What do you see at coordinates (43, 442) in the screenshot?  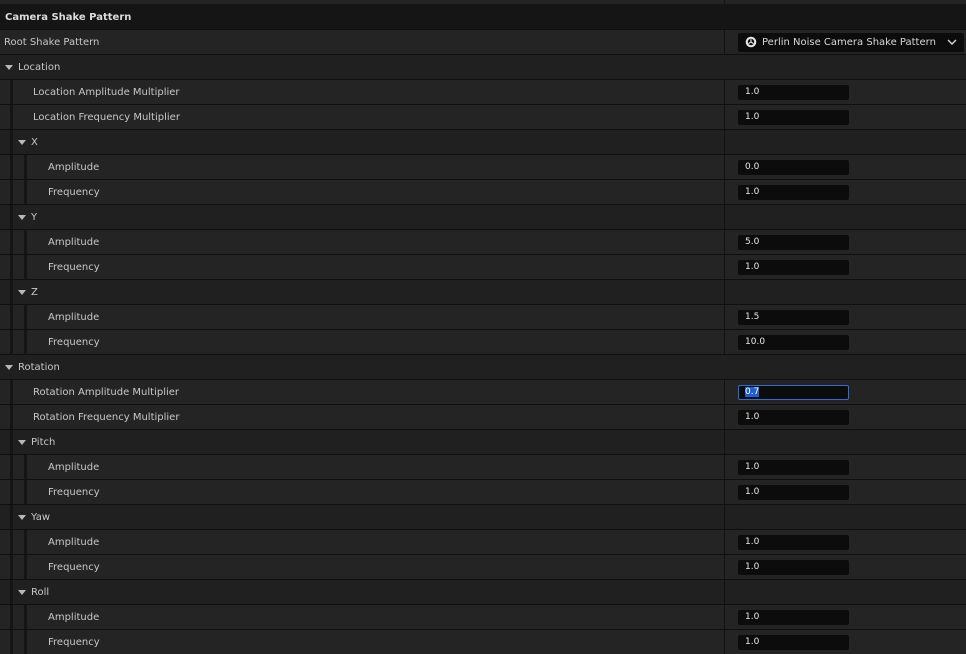 I see `pitch-group-label: Pitch` at bounding box center [43, 442].